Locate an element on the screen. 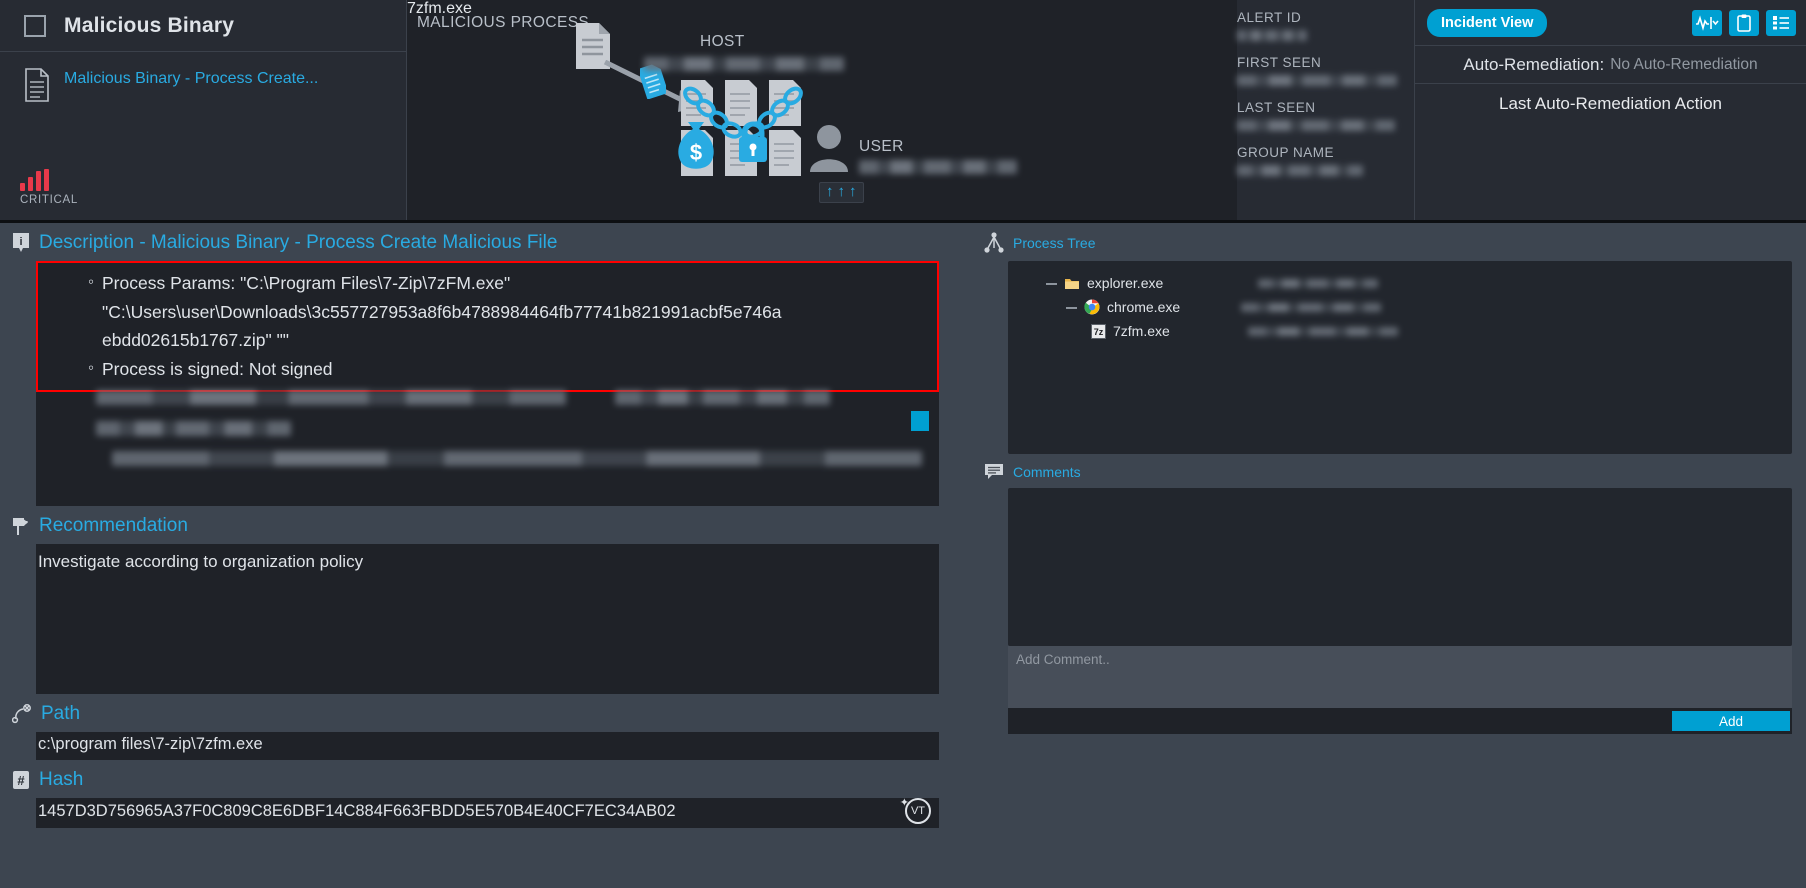 The width and height of the screenshot is (1806, 888). toolbar-icons is located at coordinates (1744, 22).